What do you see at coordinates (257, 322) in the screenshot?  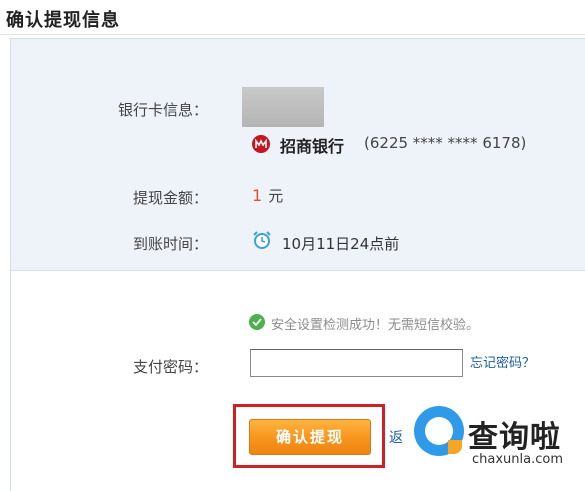 I see `check-circle-icon` at bounding box center [257, 322].